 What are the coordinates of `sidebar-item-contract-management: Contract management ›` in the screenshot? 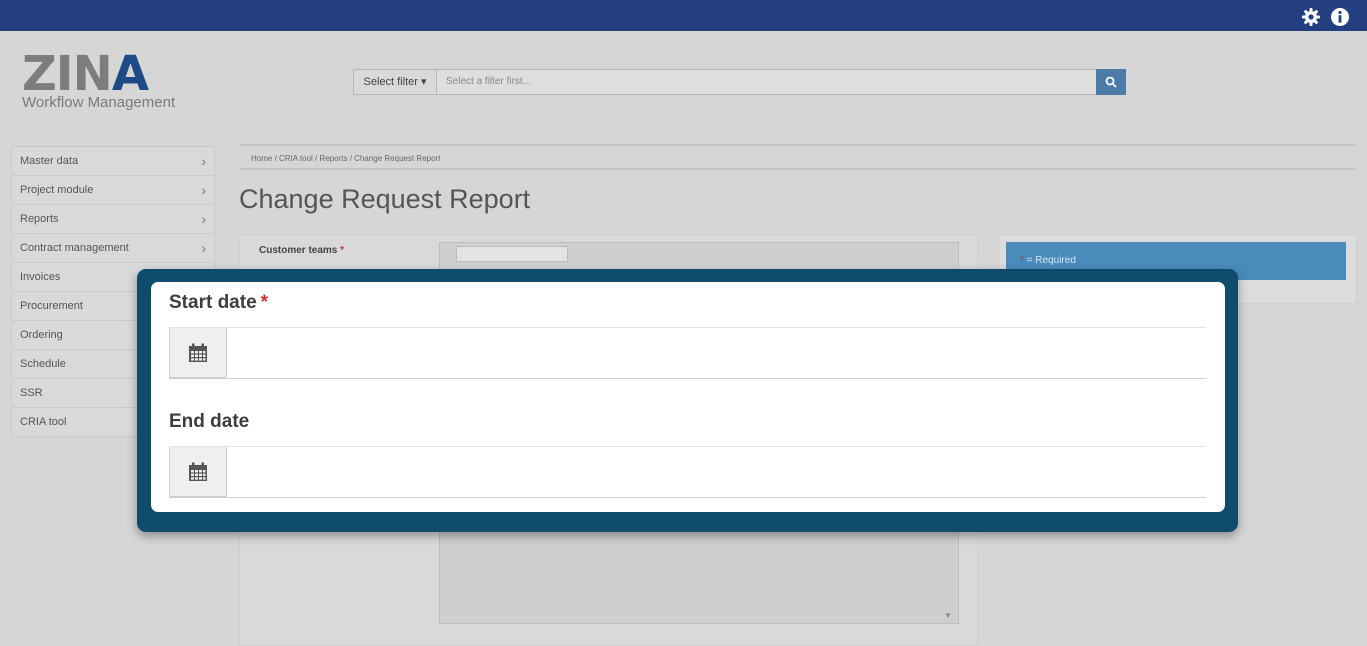 It's located at (113, 248).